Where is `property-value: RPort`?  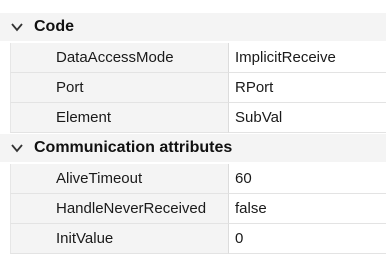 property-value: RPort is located at coordinates (307, 88).